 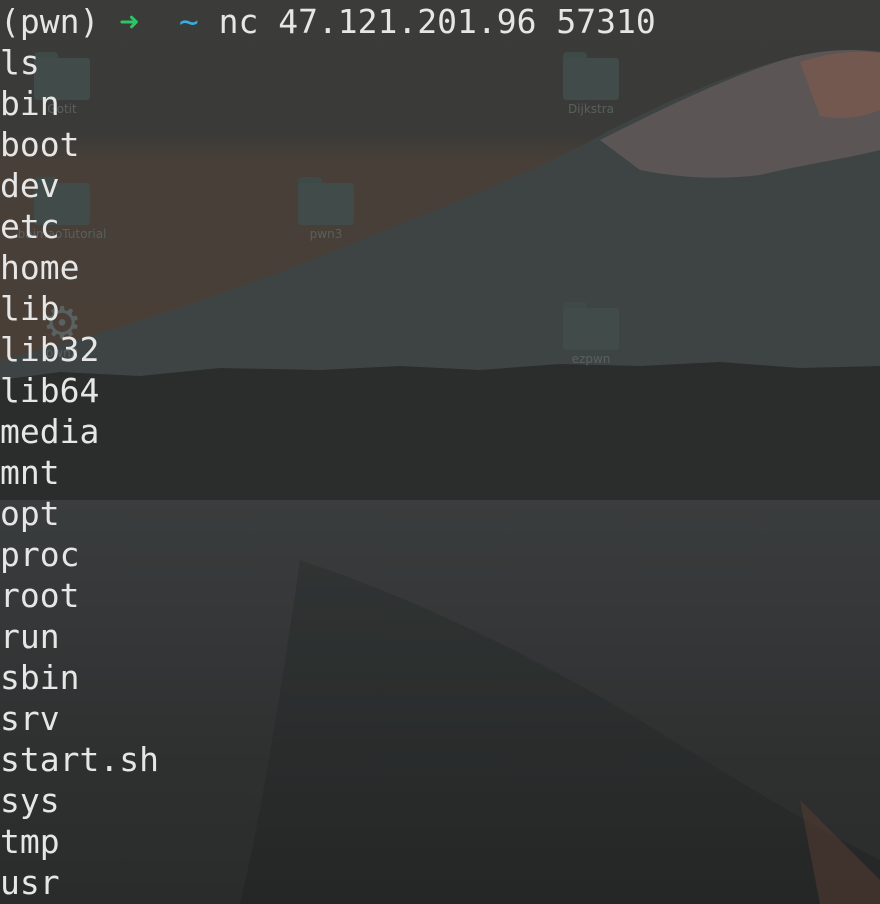 I want to click on output-line: dev, so click(x=30, y=185).